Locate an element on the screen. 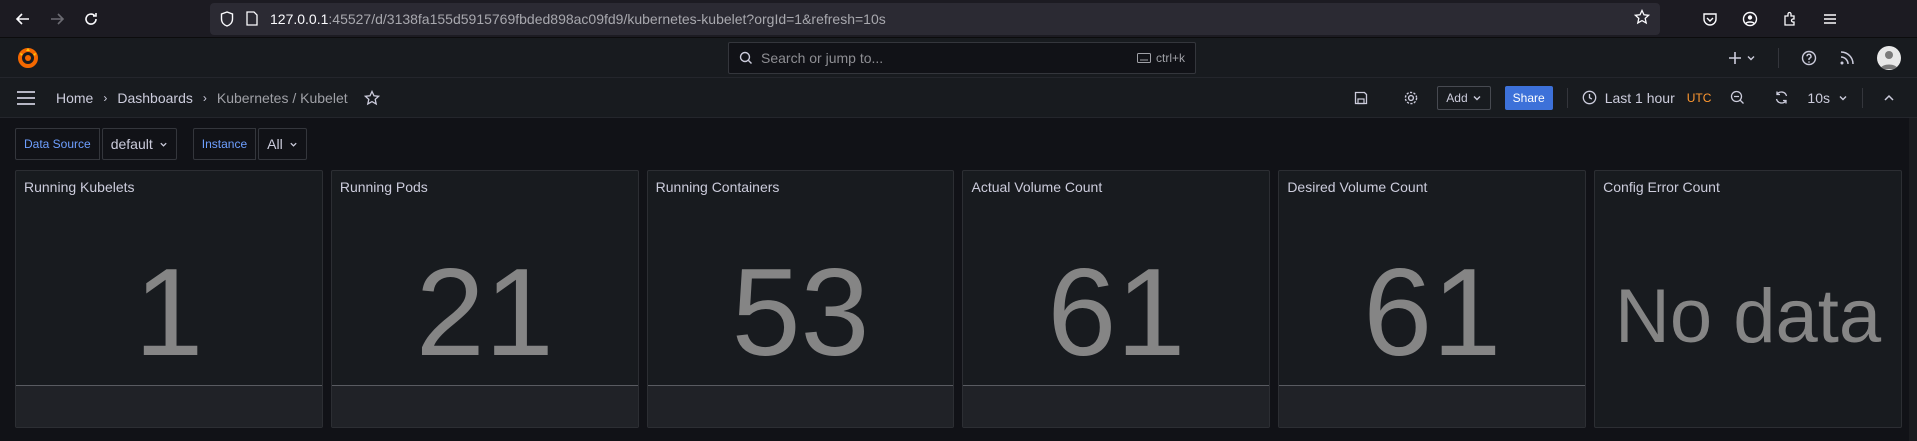  panel-title: Desired Volume Count is located at coordinates (1357, 187).